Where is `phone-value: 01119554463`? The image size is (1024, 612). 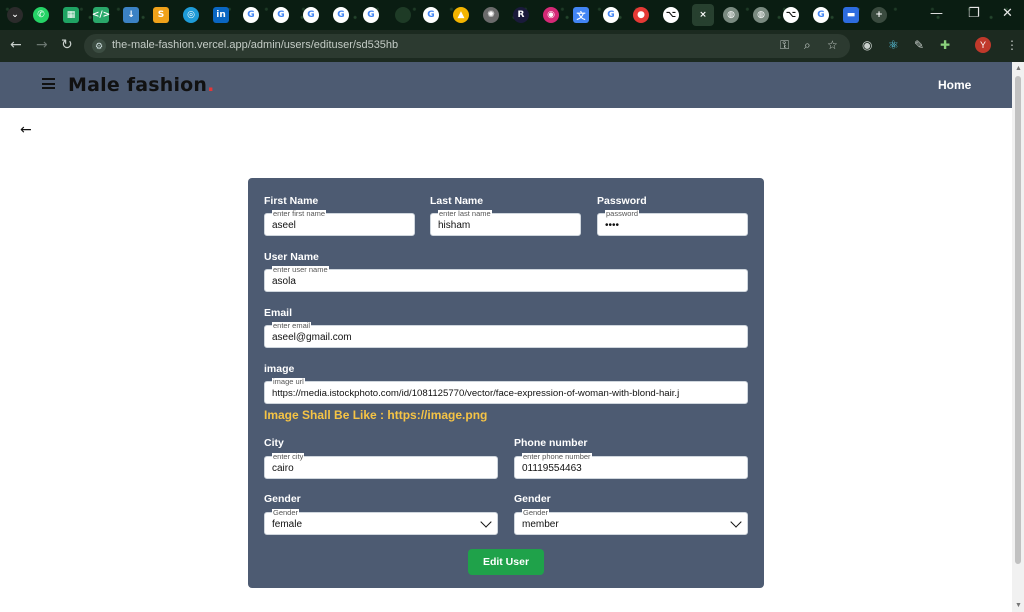
phone-value: 01119554463 is located at coordinates (552, 468).